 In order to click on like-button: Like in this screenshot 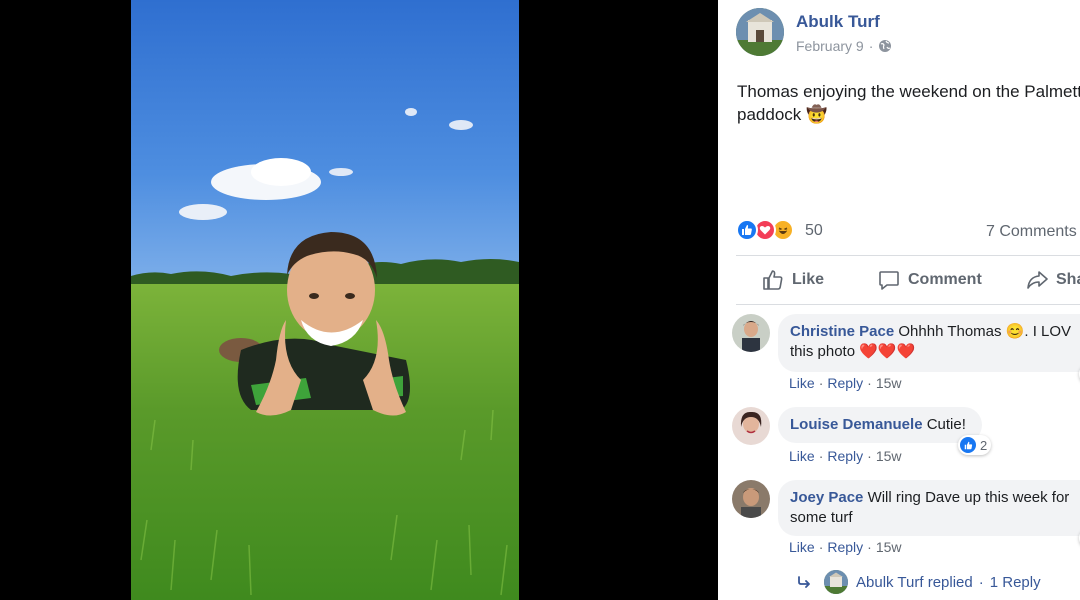, I will do `click(793, 280)`.